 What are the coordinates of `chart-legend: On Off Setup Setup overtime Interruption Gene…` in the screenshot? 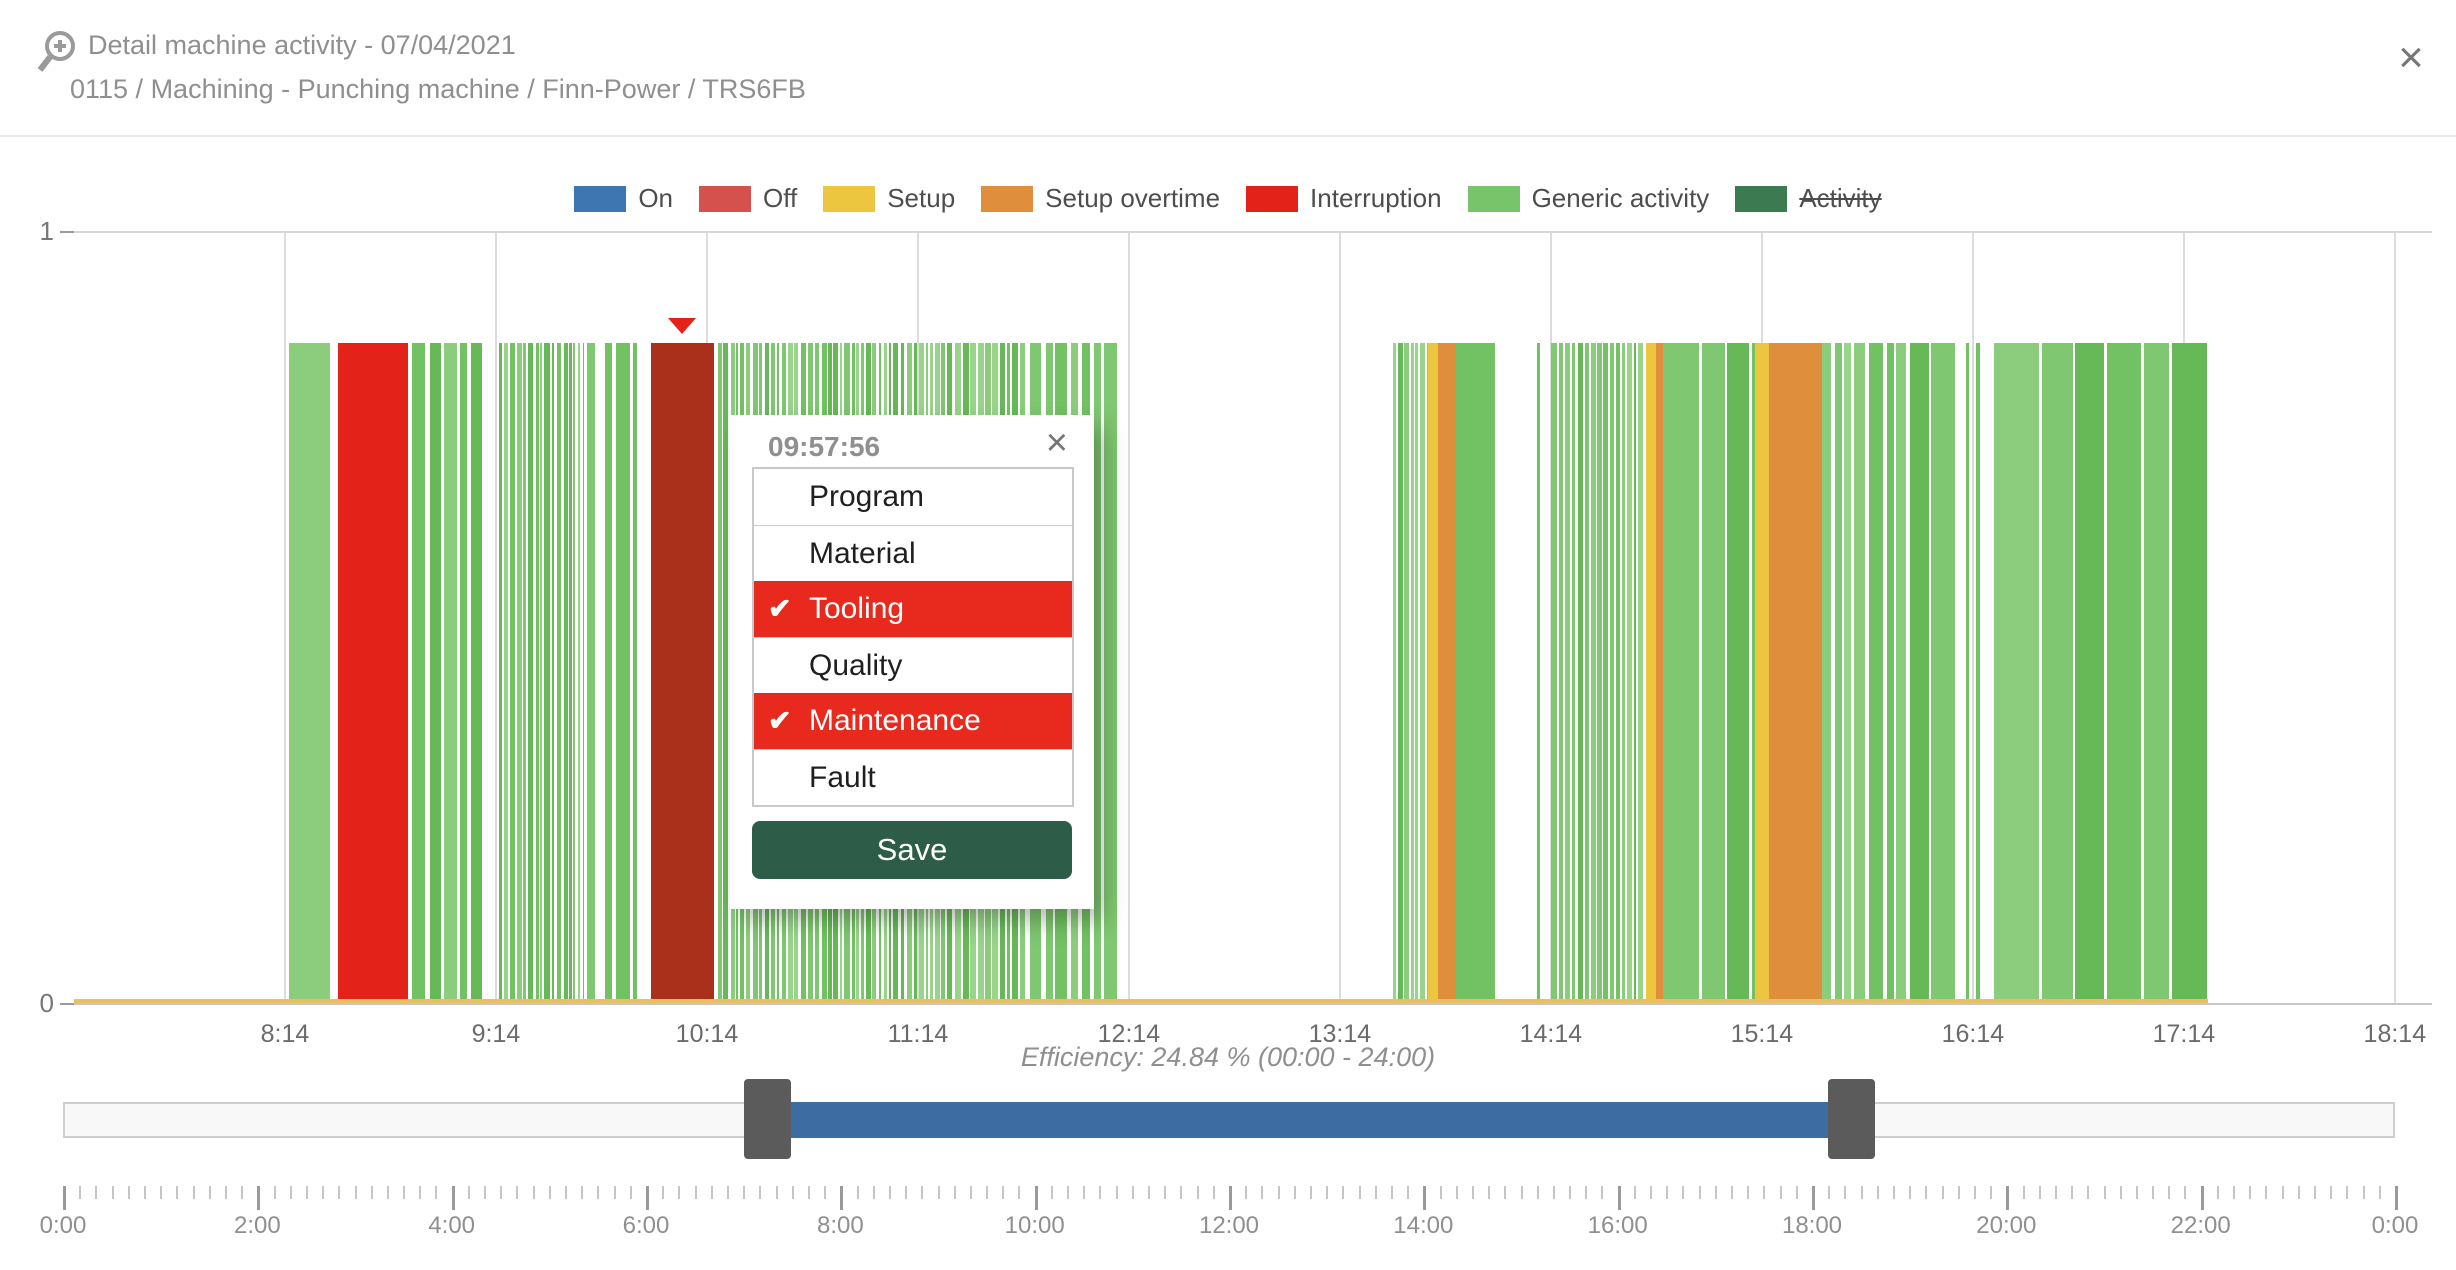 It's located at (1228, 198).